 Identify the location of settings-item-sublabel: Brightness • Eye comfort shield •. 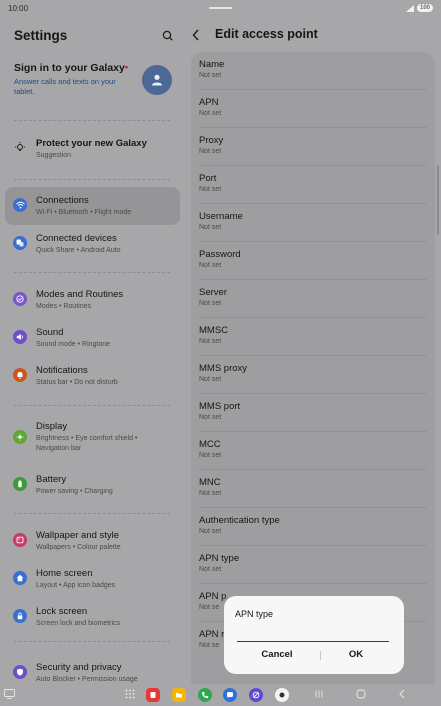
(87, 438).